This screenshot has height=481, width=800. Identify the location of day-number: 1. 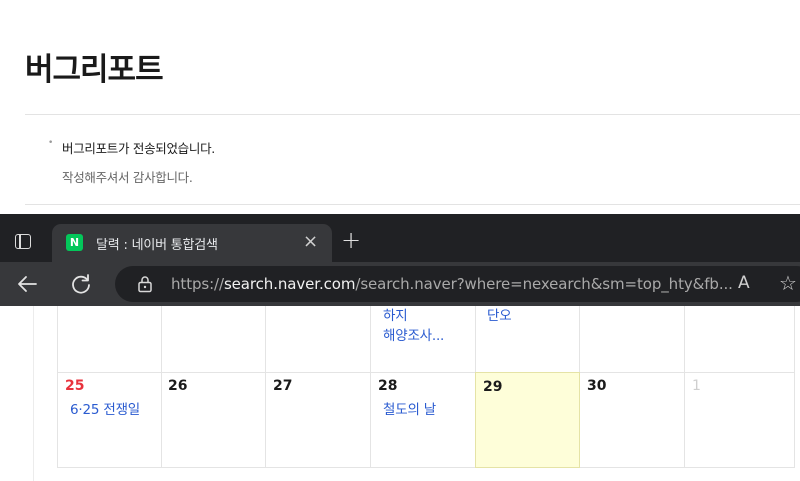
(696, 386).